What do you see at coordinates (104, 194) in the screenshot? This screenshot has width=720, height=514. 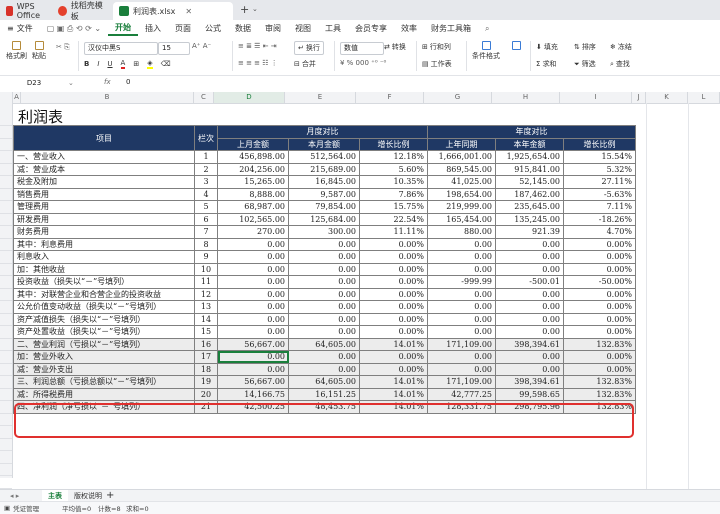 I see `row-item-cell: 销售费用` at bounding box center [104, 194].